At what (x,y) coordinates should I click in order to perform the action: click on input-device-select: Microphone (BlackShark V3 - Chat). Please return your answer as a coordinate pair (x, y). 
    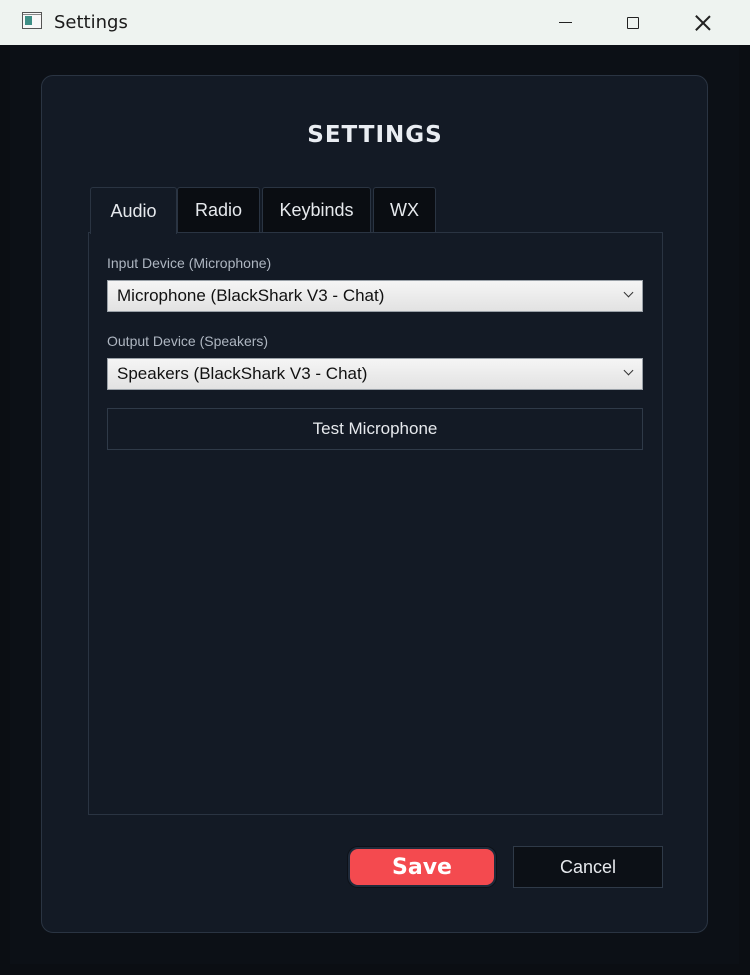
    Looking at the image, I should click on (375, 296).